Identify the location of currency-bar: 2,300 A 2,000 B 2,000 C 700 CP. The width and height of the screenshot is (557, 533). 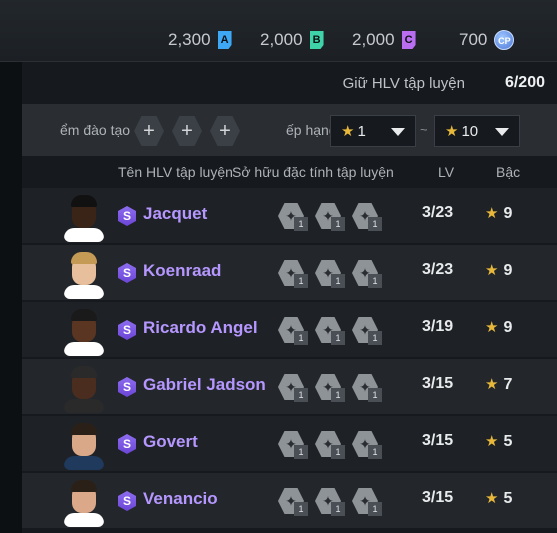
(278, 31).